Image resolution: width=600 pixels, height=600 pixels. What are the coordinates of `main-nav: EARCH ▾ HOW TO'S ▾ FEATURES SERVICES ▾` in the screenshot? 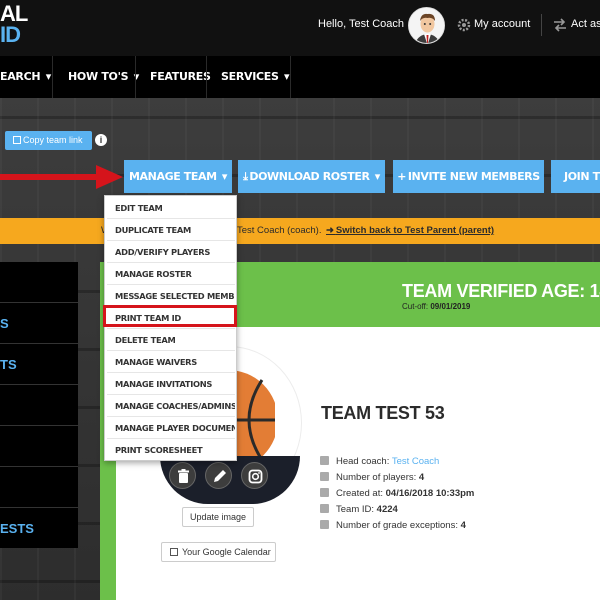 It's located at (300, 77).